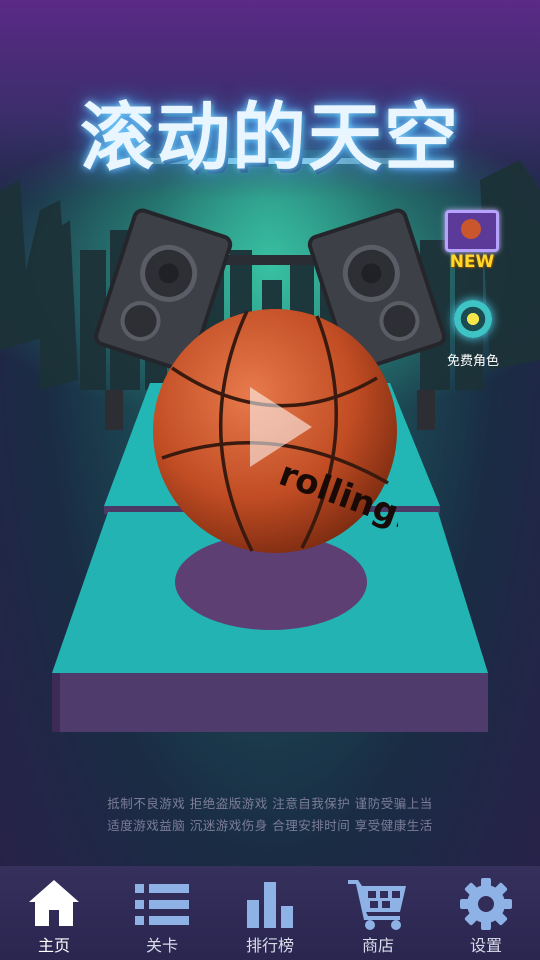 Image resolution: width=540 pixels, height=960 pixels. I want to click on free-role-button: 免费角色, so click(473, 334).